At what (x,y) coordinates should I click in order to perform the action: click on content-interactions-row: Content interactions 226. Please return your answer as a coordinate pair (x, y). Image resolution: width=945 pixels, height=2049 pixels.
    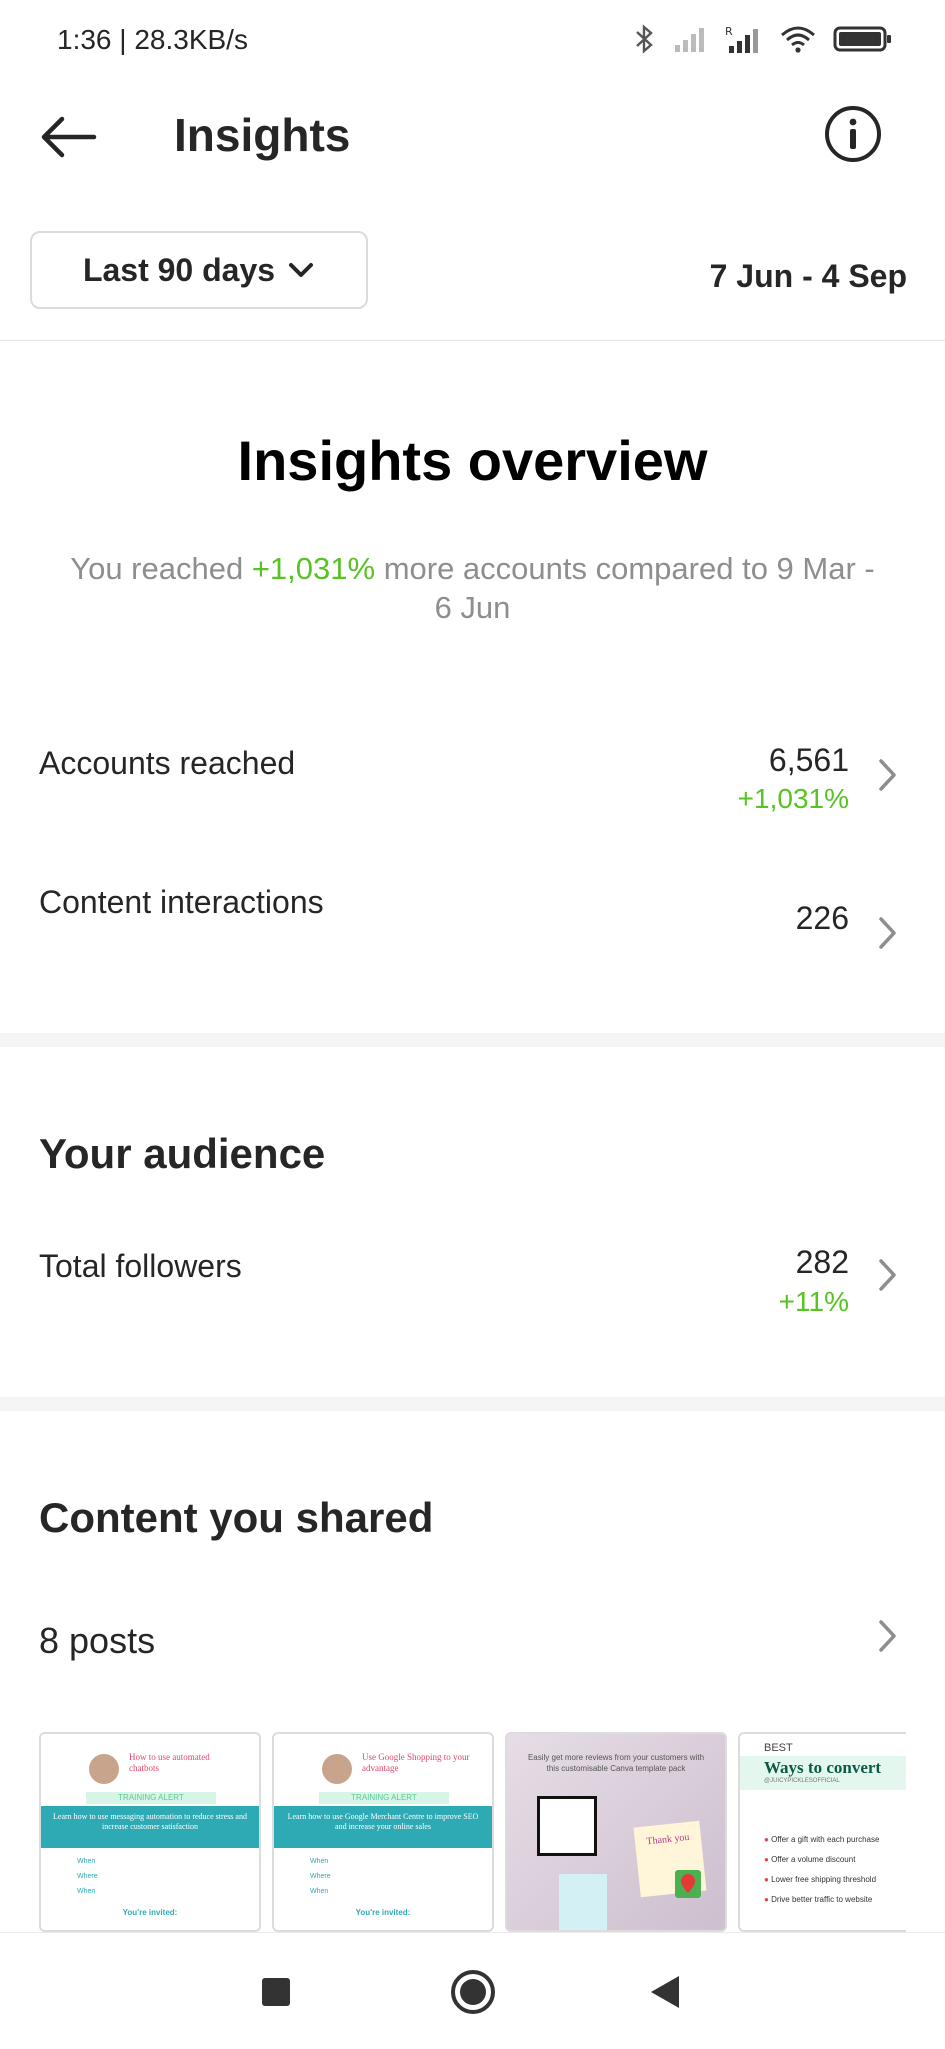
    Looking at the image, I should click on (472, 925).